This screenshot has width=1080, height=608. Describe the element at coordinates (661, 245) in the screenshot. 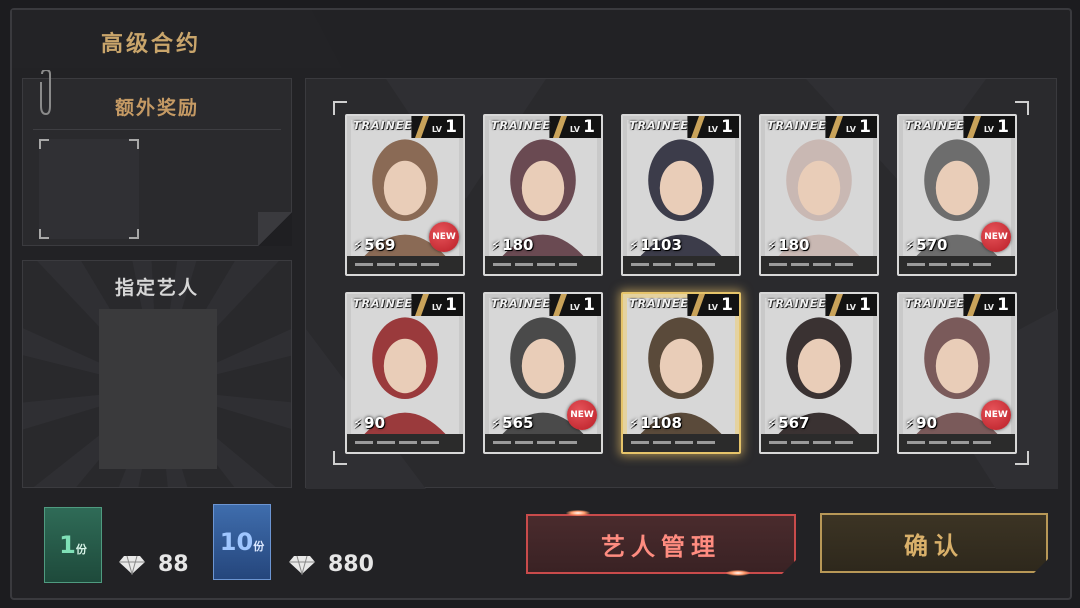

I see `power-value: 1103` at that location.